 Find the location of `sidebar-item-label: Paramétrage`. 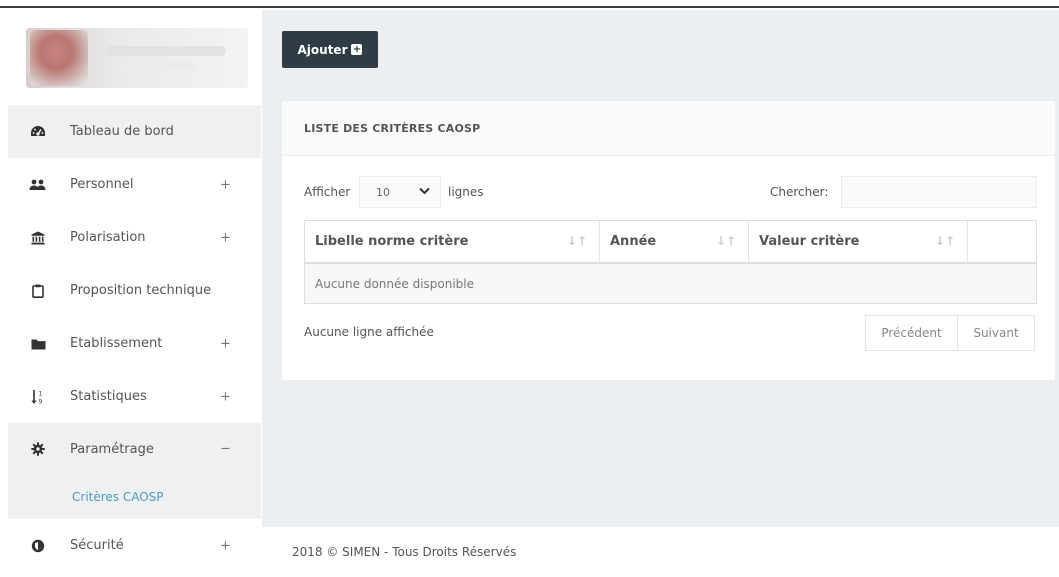

sidebar-item-label: Paramétrage is located at coordinates (112, 449).